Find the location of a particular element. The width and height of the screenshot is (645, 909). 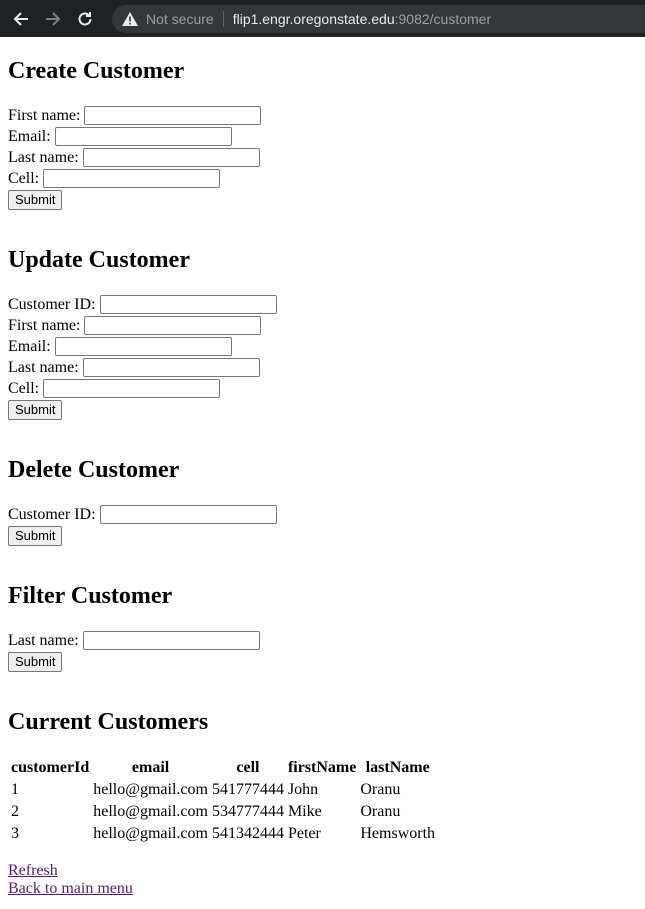

current-customers-heading: Current Customers is located at coordinates (108, 722).